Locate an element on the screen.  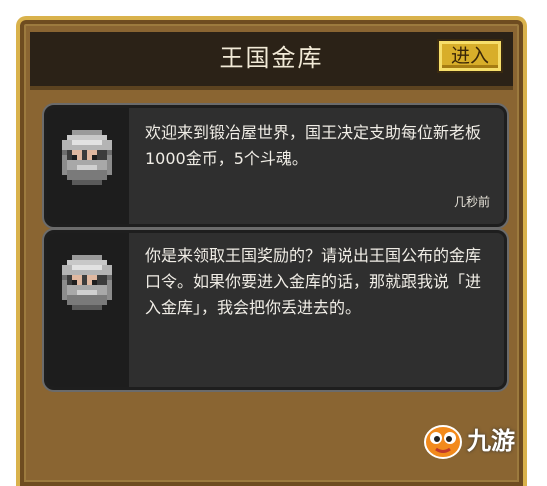
message-timestamp: 几秒前 is located at coordinates (471, 202).